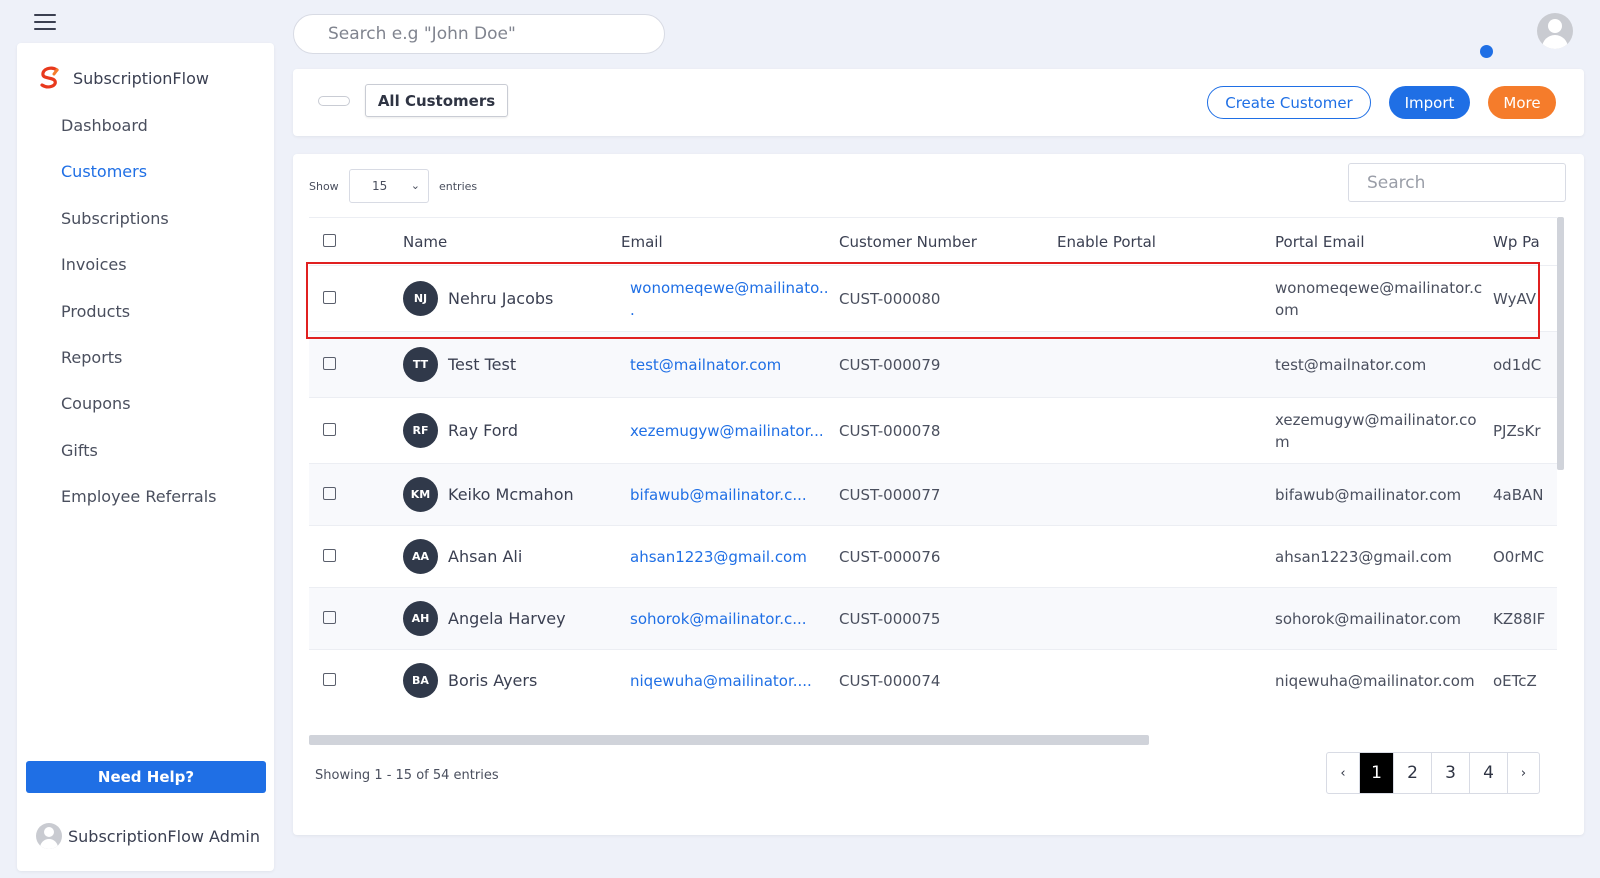  Describe the element at coordinates (407, 775) in the screenshot. I see `showing-entries-text: Showing 1 - 15 of 54 entries` at that location.